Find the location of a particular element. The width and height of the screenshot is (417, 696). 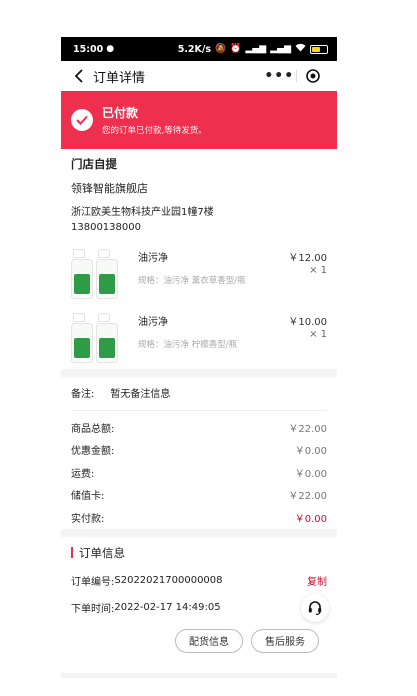

order-item: 油污净 规格：油污净 薰衣草香型/瓶 ￥12.00 × 1 is located at coordinates (199, 273).